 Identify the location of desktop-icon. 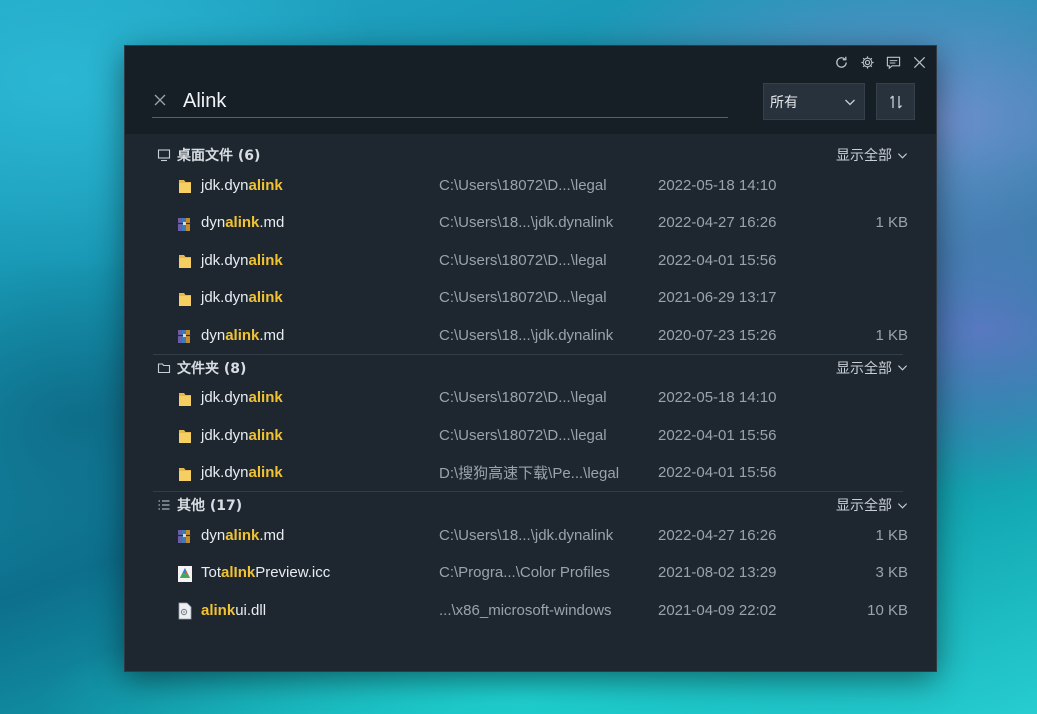
(164, 155).